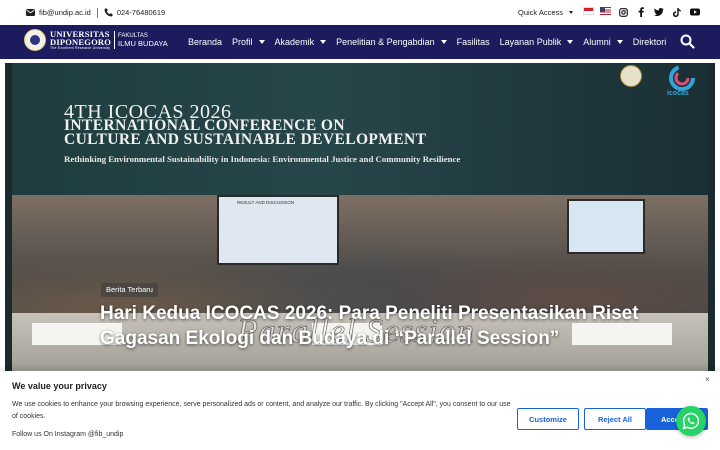 Image resolution: width=720 pixels, height=450 pixels. What do you see at coordinates (242, 42) in the screenshot?
I see `nav-item-label: Profil` at bounding box center [242, 42].